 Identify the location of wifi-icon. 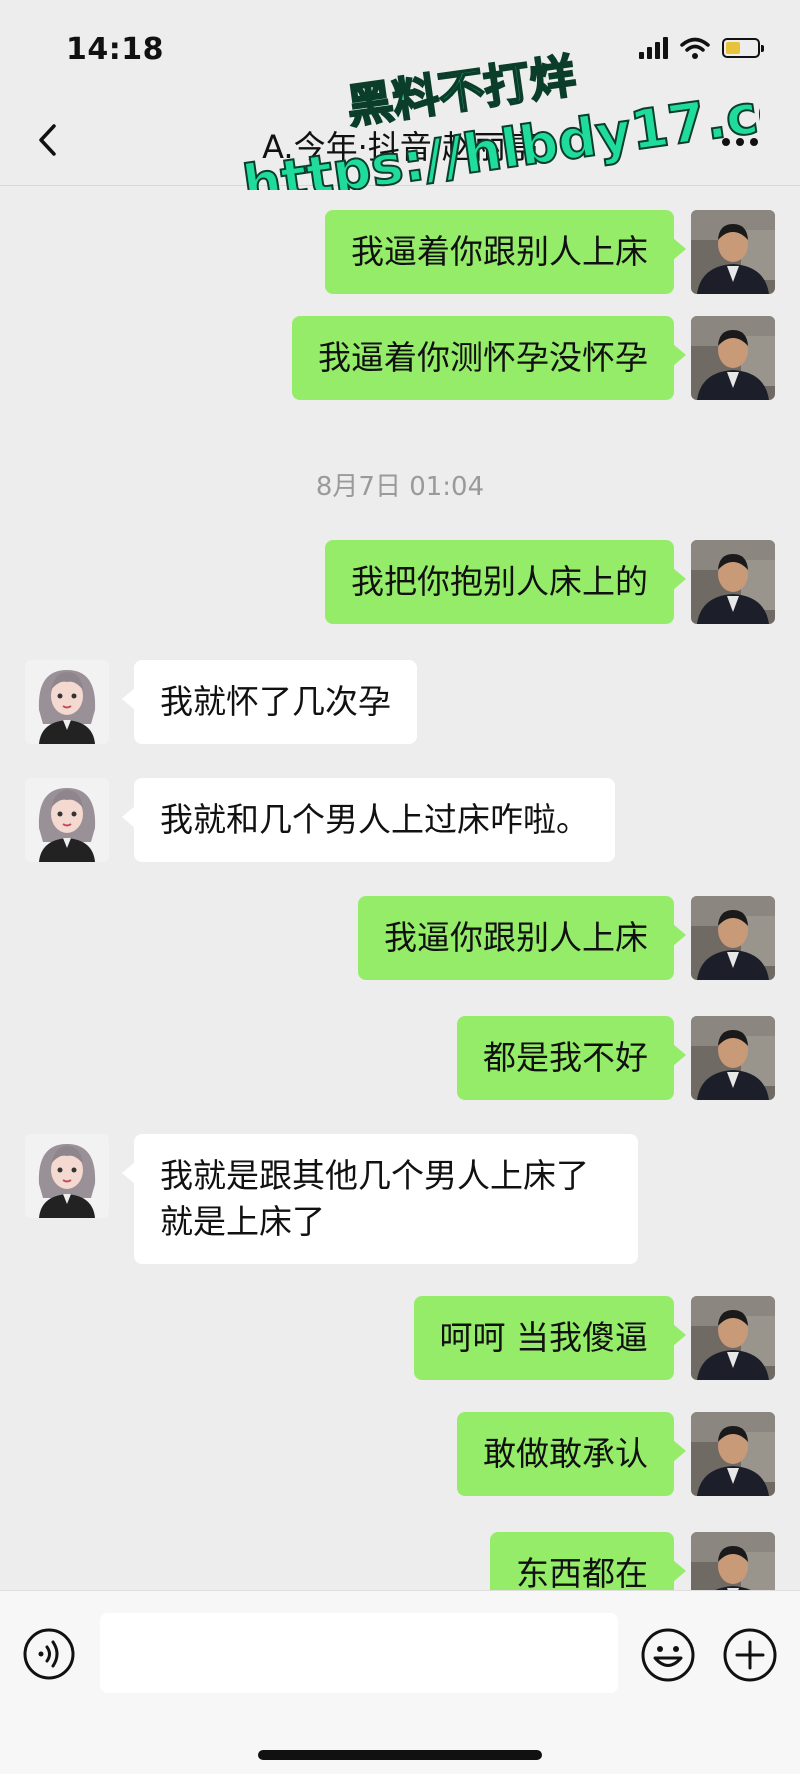
(695, 48).